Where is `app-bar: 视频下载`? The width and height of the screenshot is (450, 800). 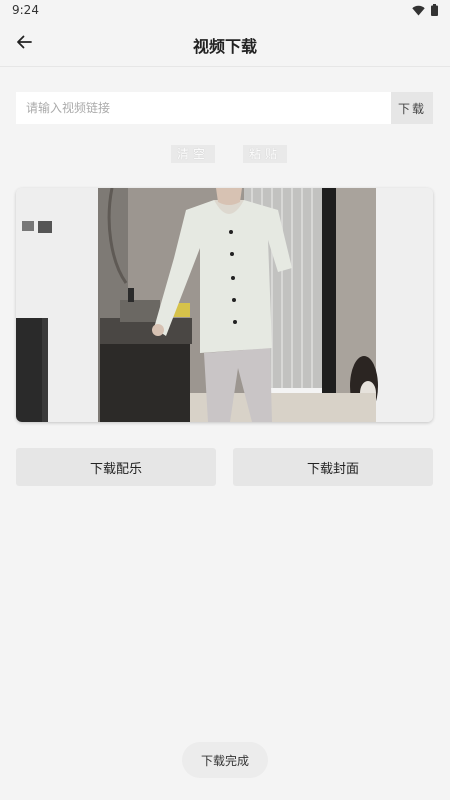 app-bar: 视频下载 is located at coordinates (225, 44).